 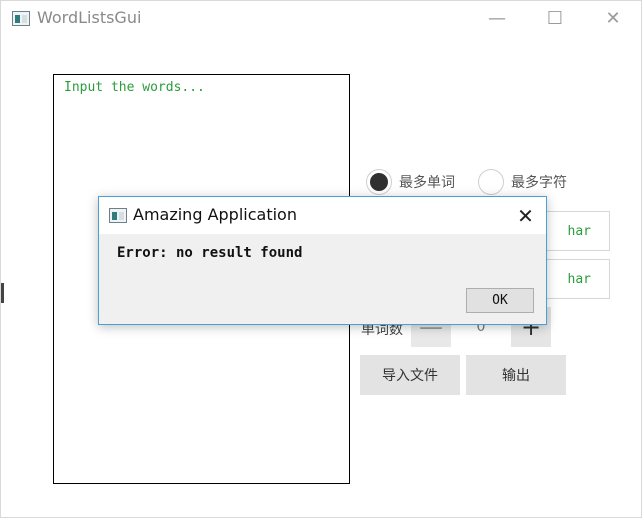 I want to click on app-icon, so click(x=21, y=18).